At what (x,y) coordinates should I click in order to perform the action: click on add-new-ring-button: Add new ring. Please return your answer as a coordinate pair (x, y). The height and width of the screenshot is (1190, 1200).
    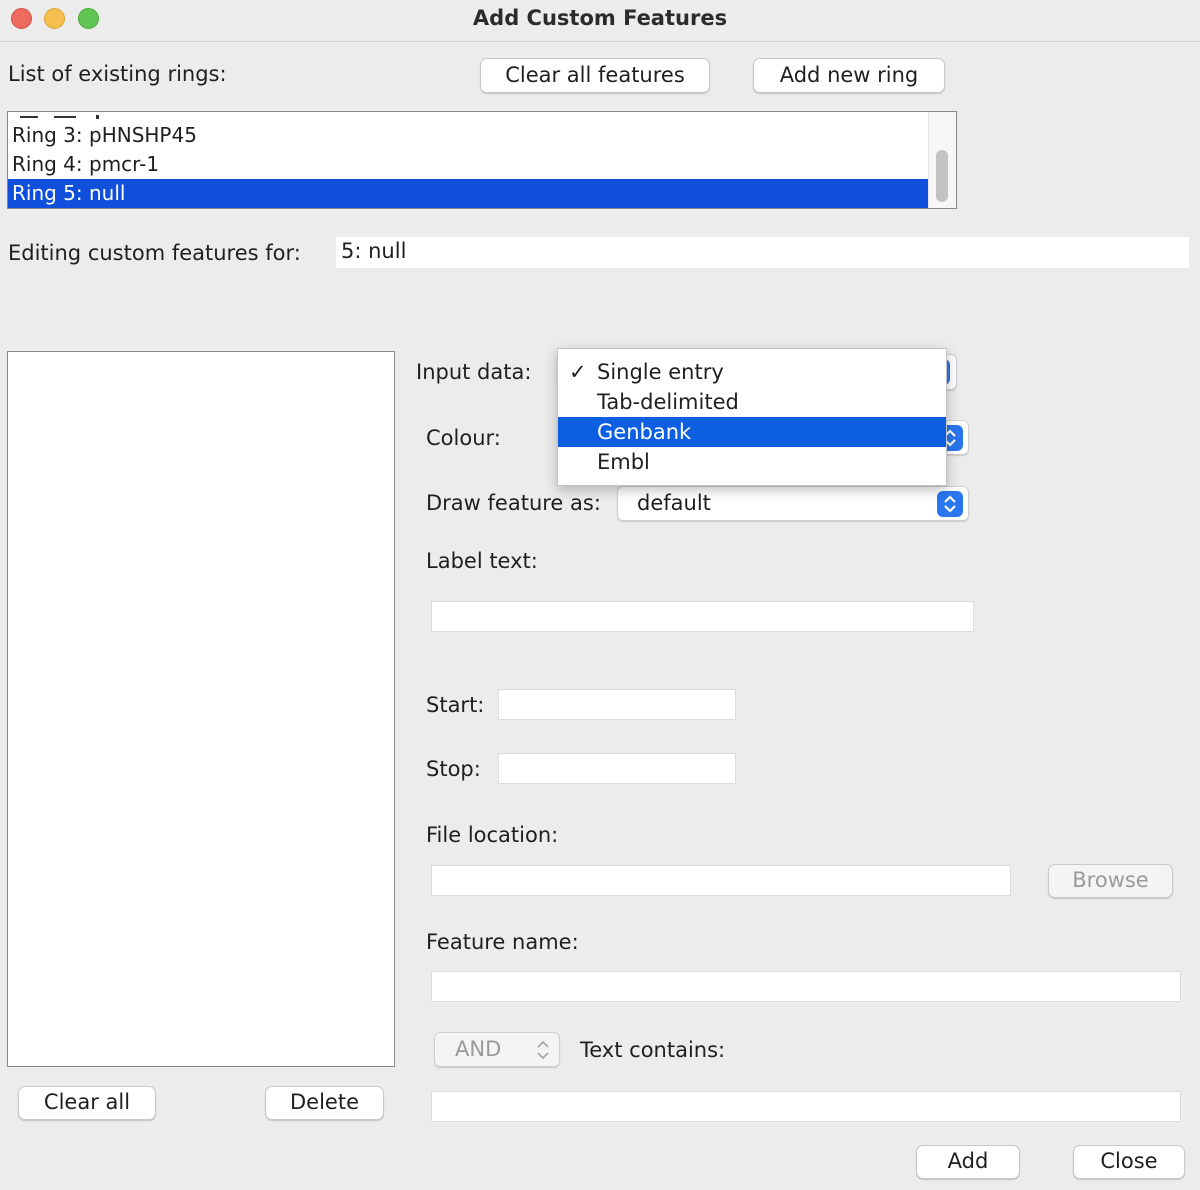
    Looking at the image, I should click on (849, 75).